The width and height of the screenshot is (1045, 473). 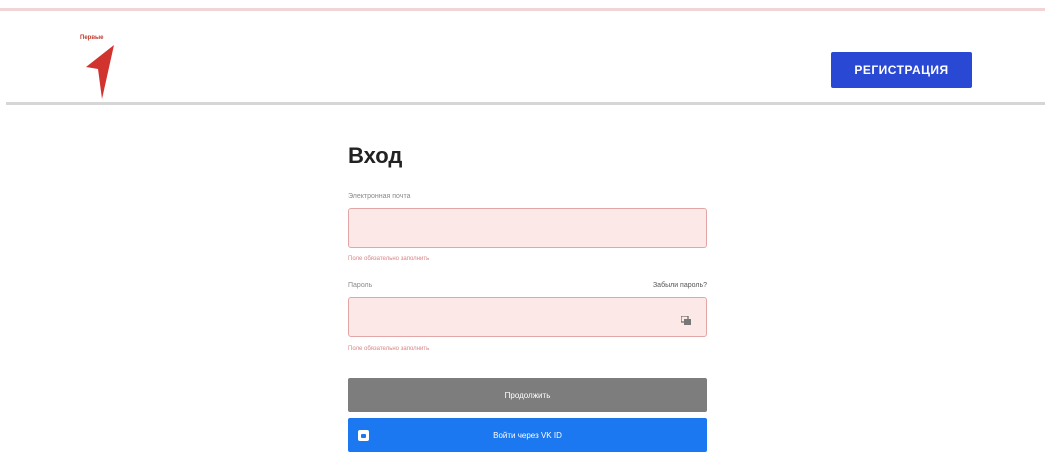 I want to click on vk-login-button: Войти через VK ID, so click(x=527, y=435).